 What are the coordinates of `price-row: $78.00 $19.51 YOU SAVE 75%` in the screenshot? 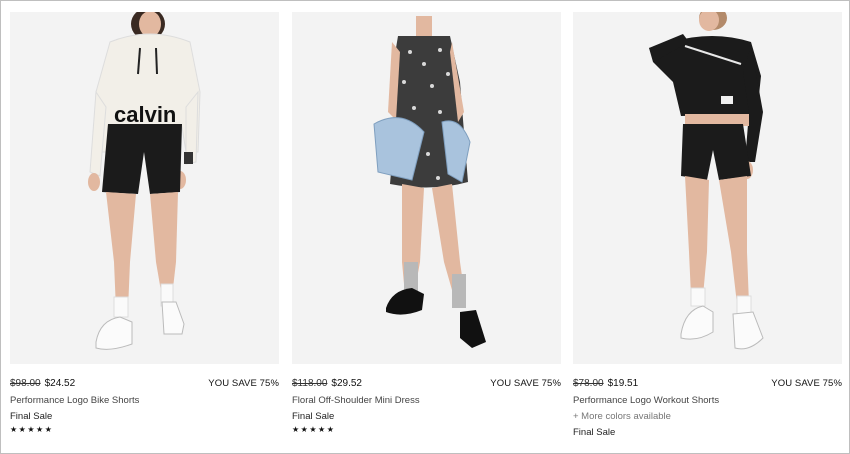 It's located at (707, 384).